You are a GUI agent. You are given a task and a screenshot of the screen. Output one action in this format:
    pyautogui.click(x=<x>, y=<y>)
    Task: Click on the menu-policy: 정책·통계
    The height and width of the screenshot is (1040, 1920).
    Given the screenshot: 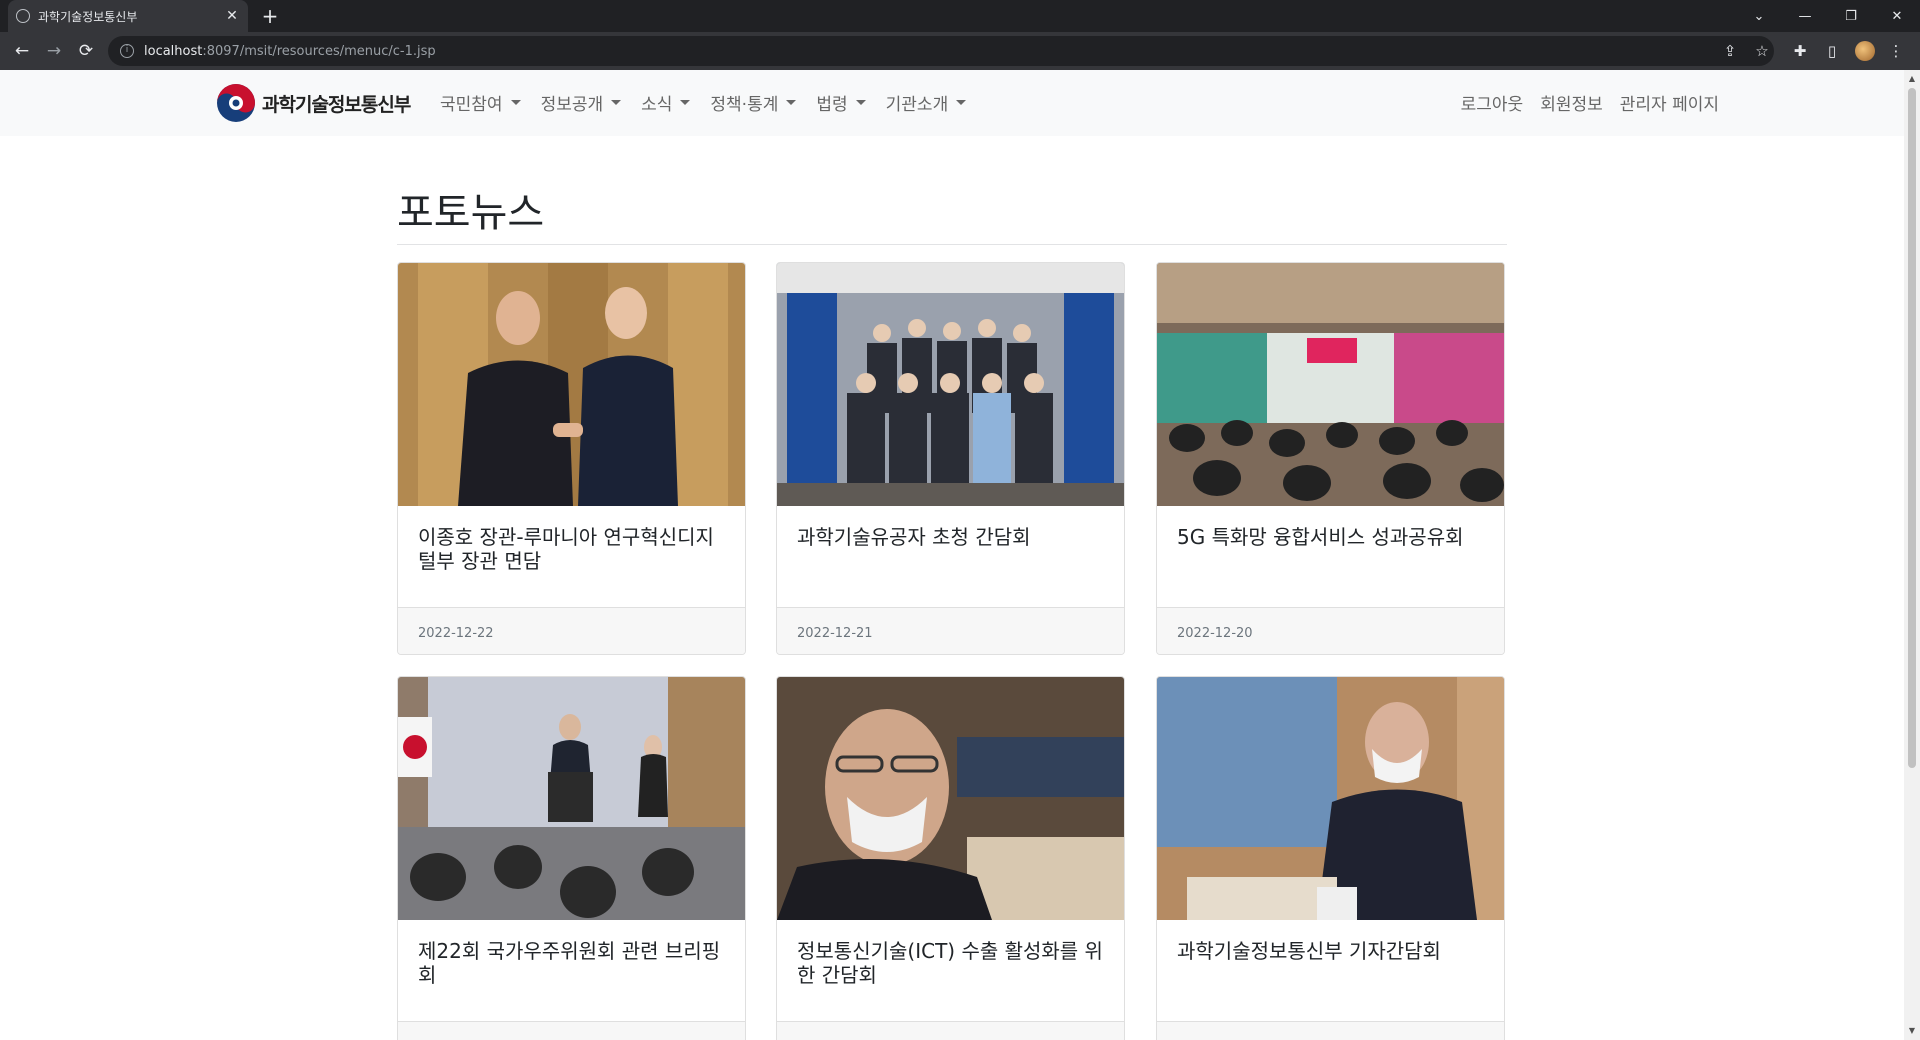 What is the action you would take?
    pyautogui.click(x=753, y=102)
    